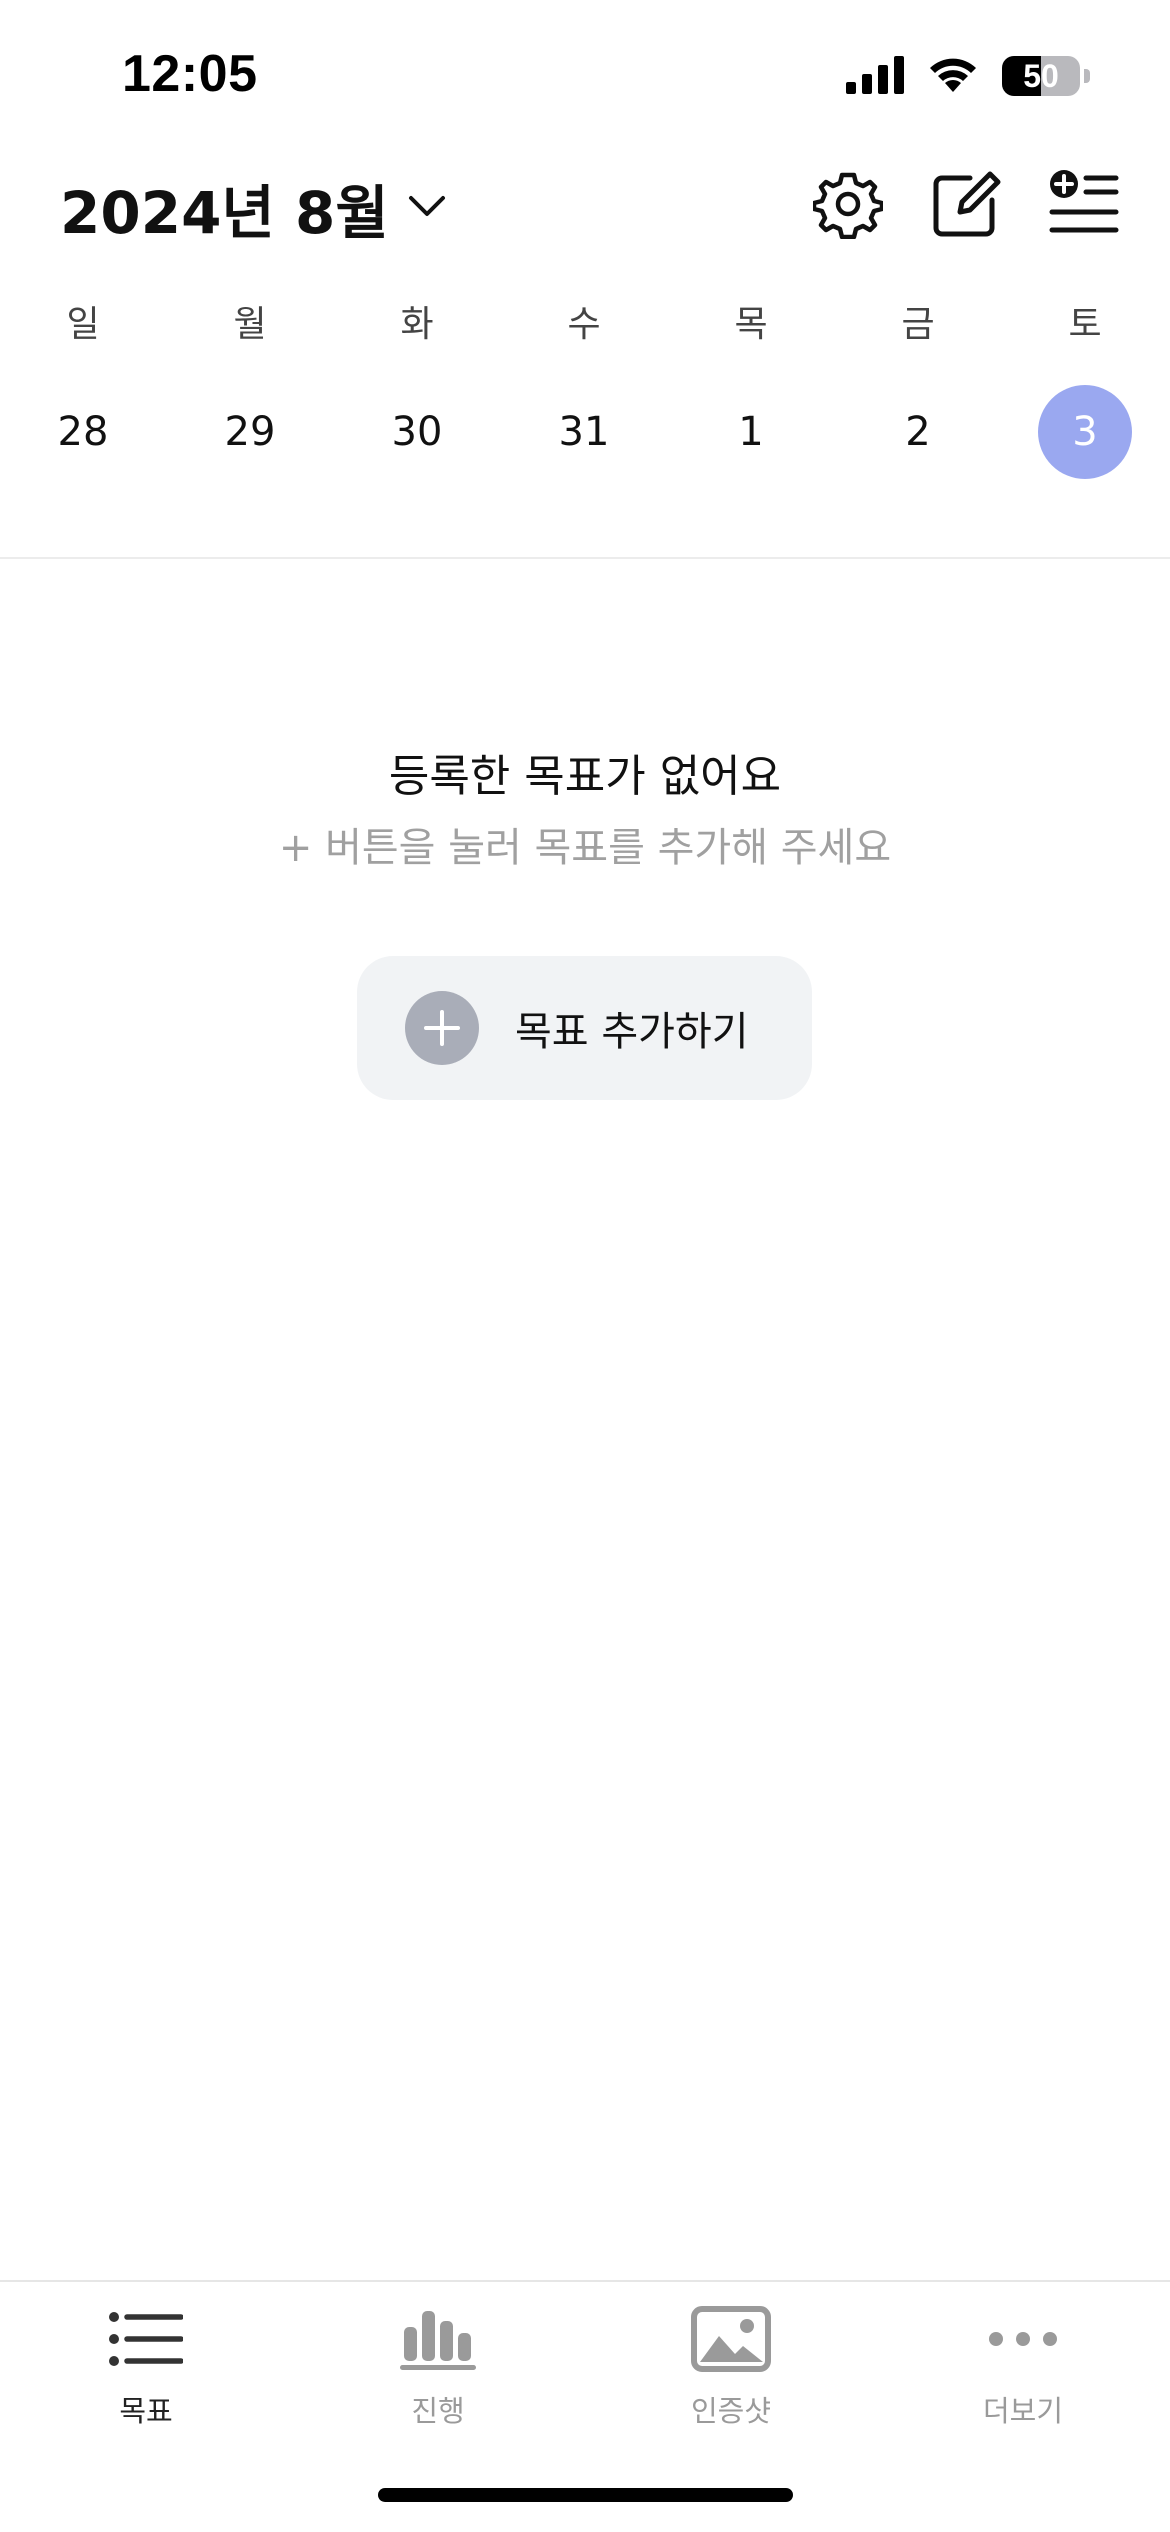 The width and height of the screenshot is (1170, 2532). I want to click on list-icon, so click(146, 2339).